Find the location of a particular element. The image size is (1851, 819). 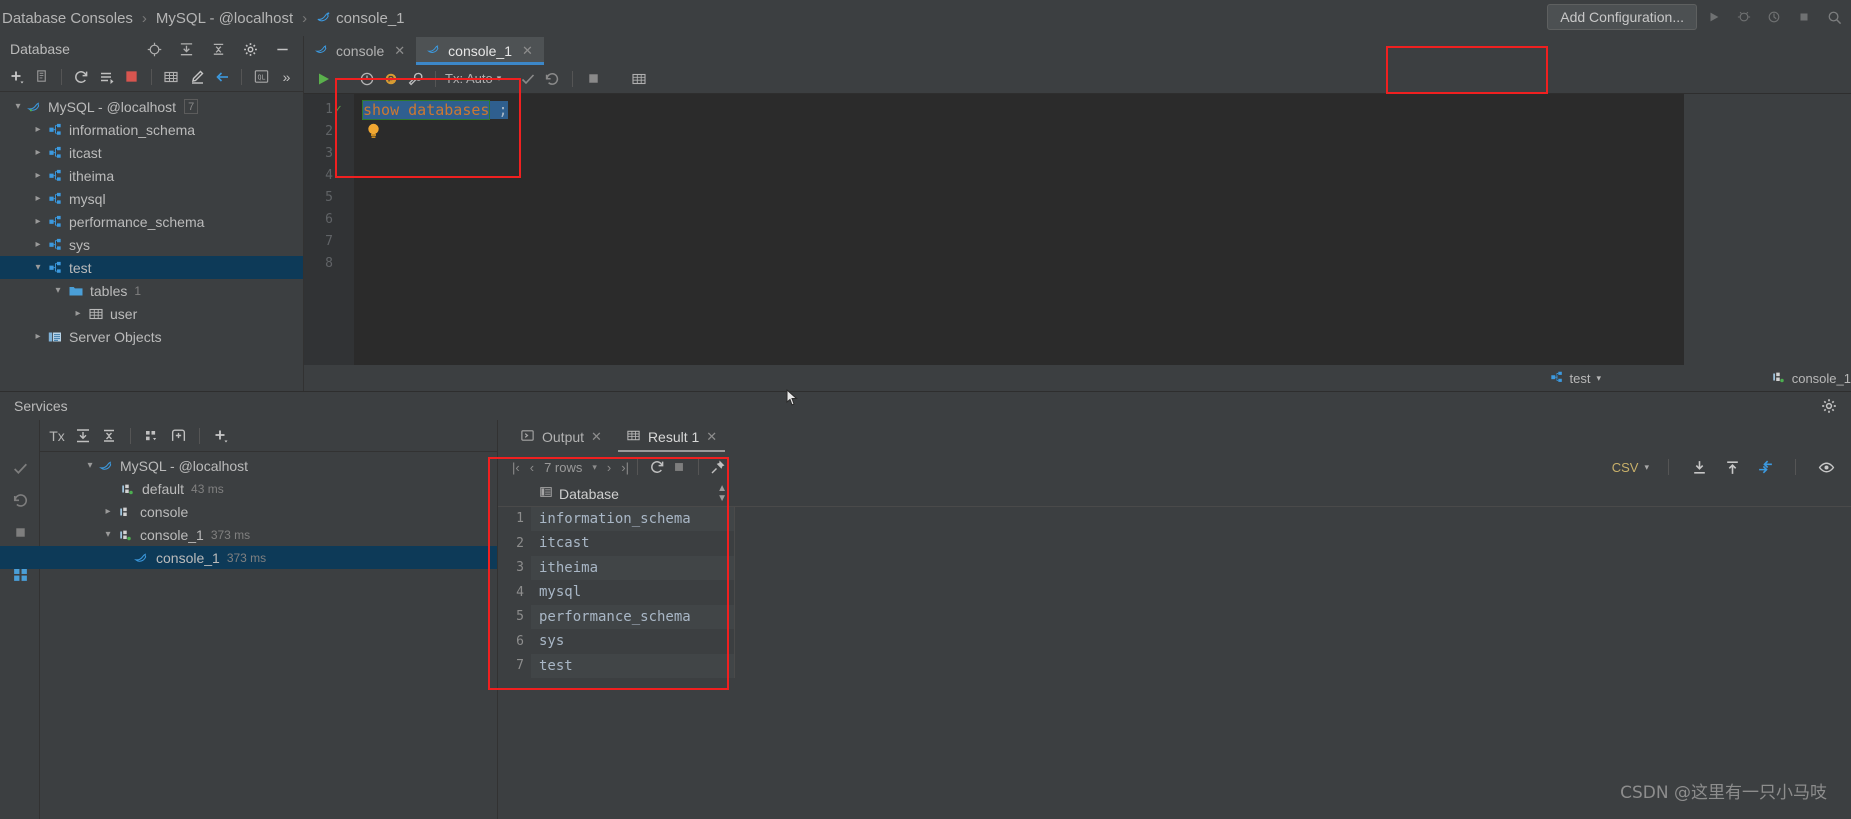

tree-node-itheima: ▸ itheima is located at coordinates (151, 175).